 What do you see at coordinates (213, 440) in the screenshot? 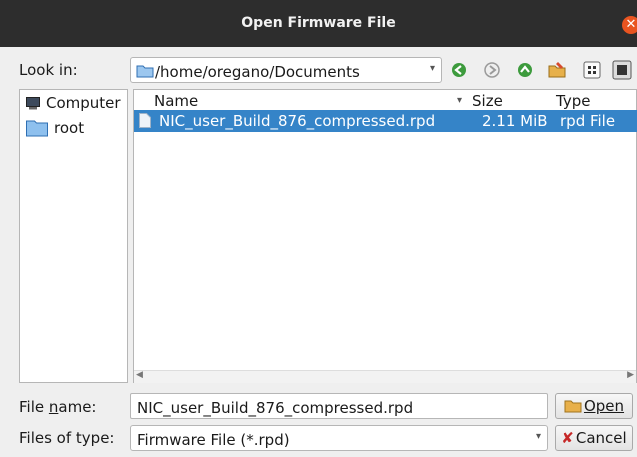
I see `files-of-type-value: Firmware File (*.rpd)` at bounding box center [213, 440].